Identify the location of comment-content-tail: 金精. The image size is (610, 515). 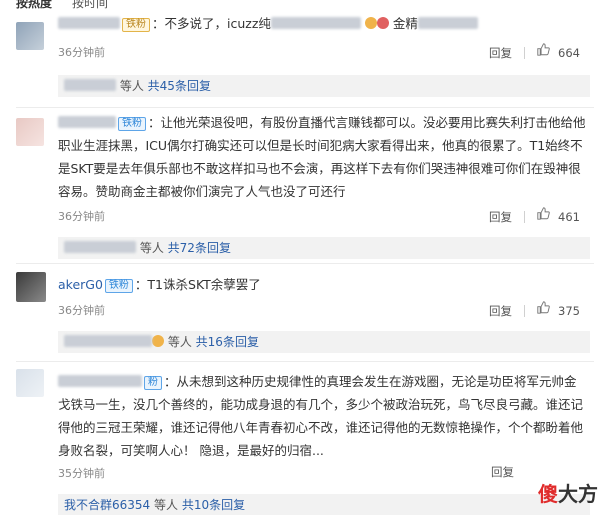
(405, 23).